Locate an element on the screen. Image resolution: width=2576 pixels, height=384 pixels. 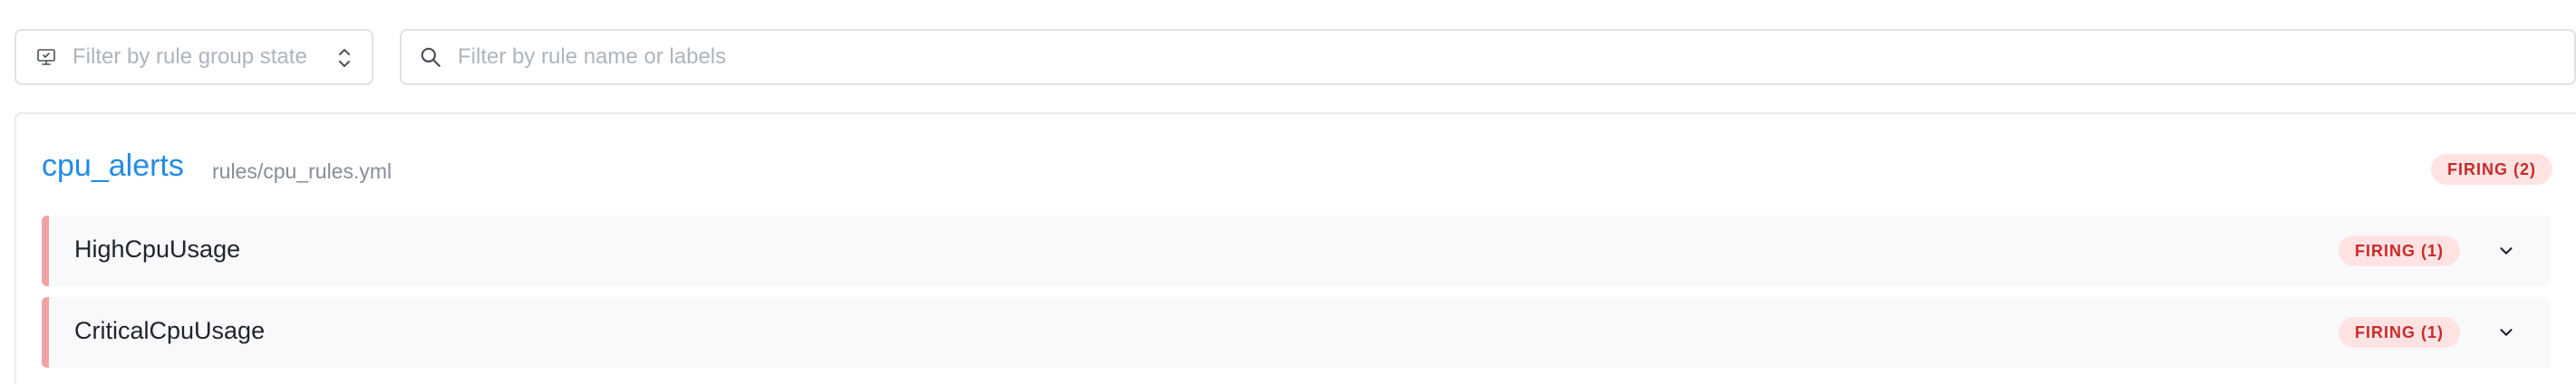
rule-group-state-placeholder: Filter by rule group state is located at coordinates (190, 57).